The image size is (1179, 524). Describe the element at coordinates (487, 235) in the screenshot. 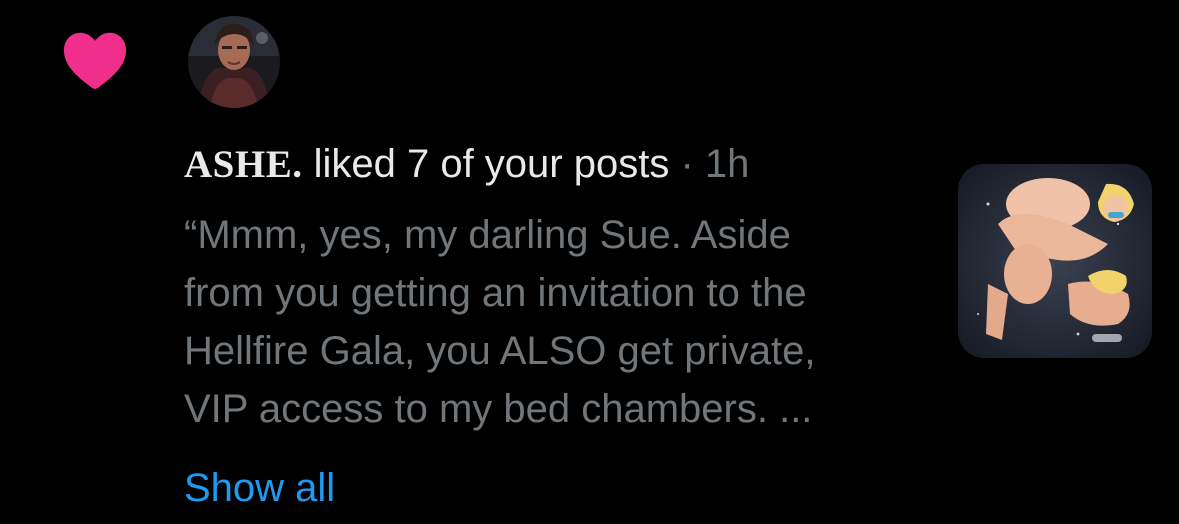

I see `preview-line: “Mmm, yes, my darling Sue. Aside` at that location.